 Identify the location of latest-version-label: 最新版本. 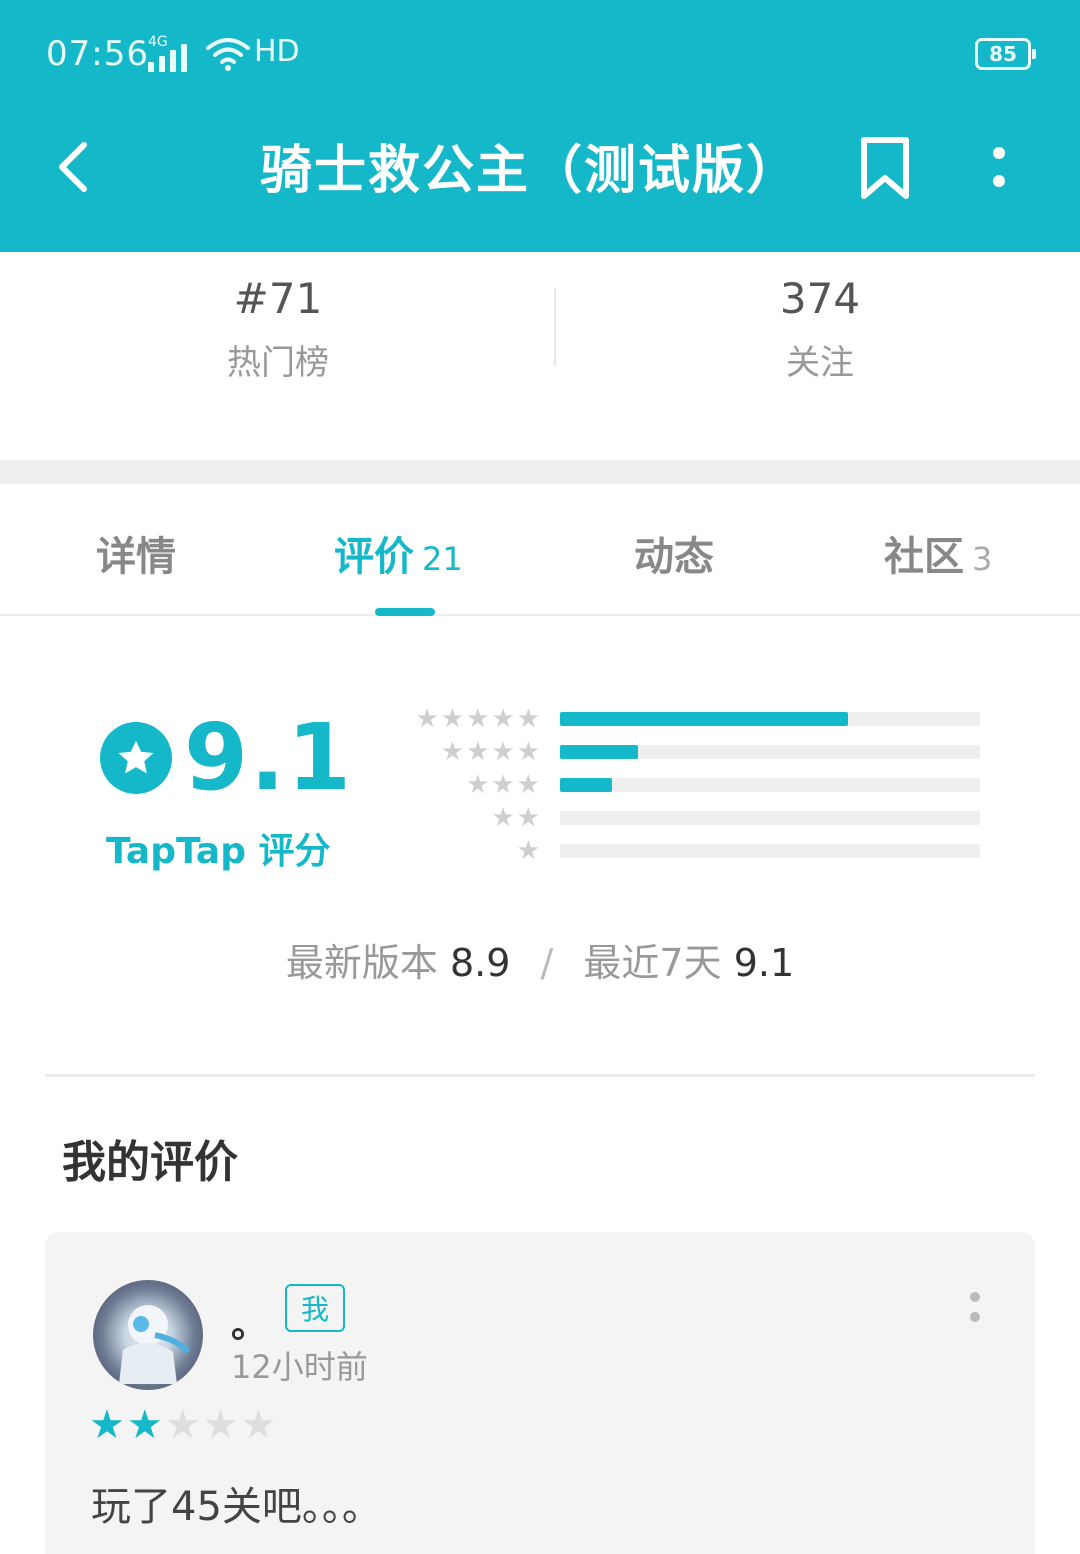
(361, 963).